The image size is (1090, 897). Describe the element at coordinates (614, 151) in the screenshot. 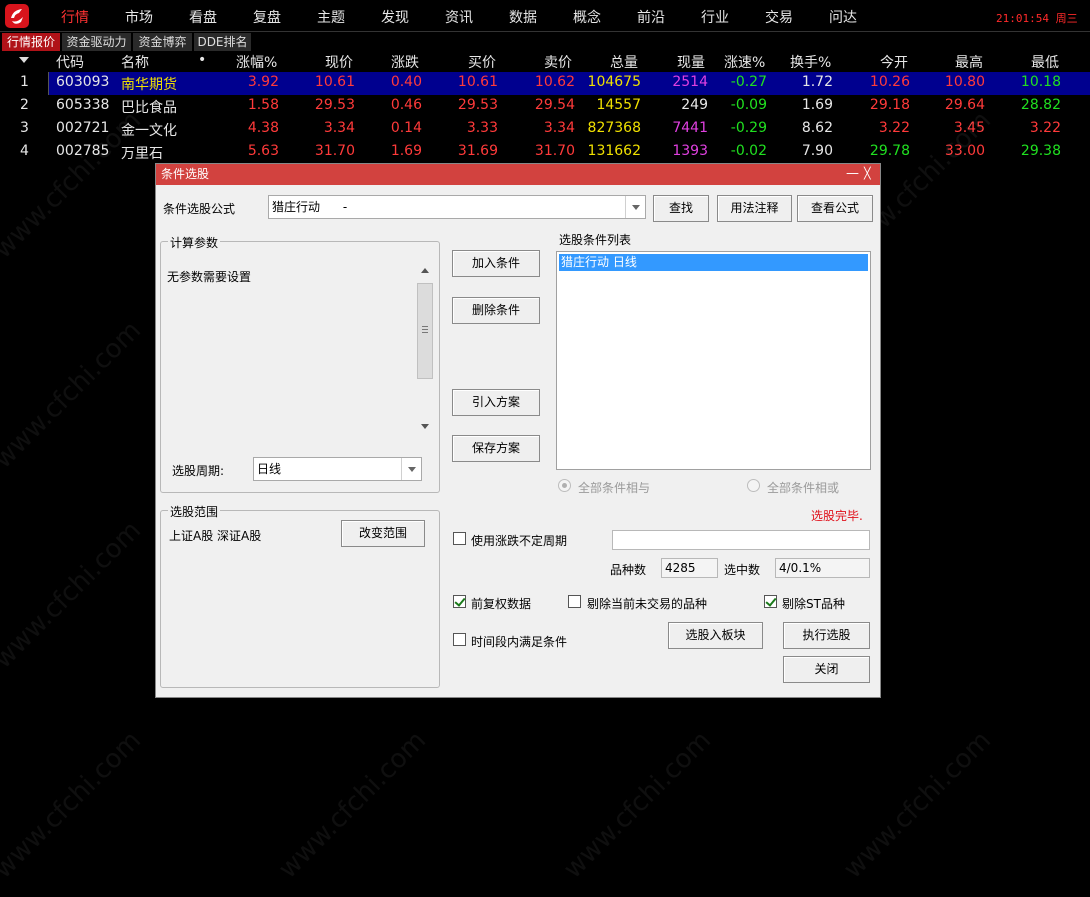

I see `row-volume: 131662` at that location.